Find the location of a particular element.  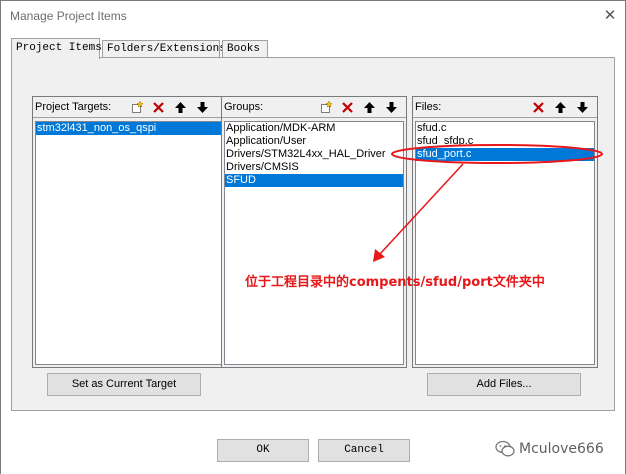

files-label: Files: is located at coordinates (428, 107).